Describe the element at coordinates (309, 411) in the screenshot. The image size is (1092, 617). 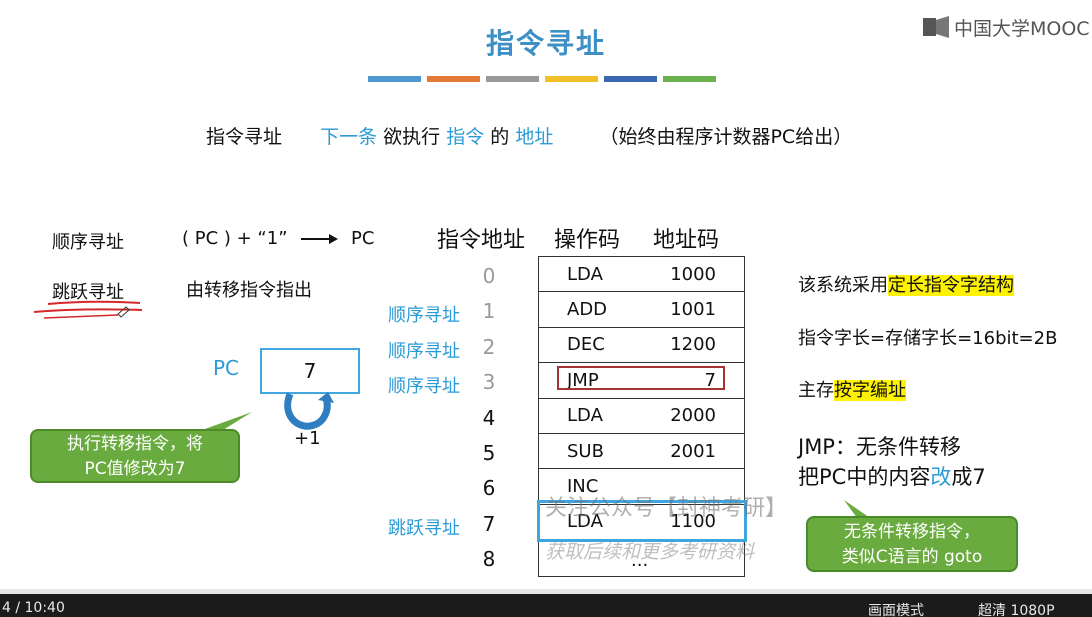
I see `increment-loop-arrow-icon` at that location.